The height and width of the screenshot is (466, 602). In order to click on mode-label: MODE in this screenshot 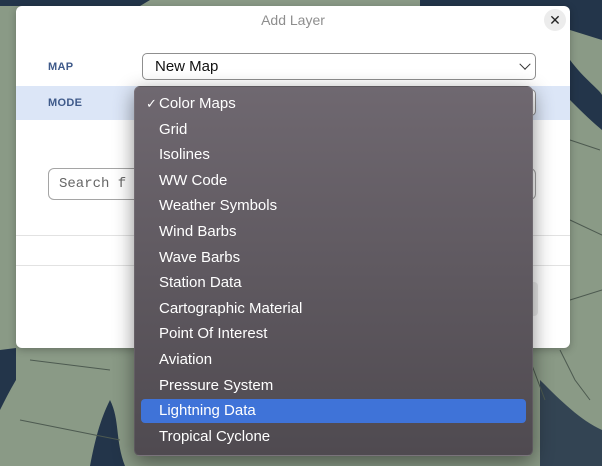, I will do `click(65, 103)`.